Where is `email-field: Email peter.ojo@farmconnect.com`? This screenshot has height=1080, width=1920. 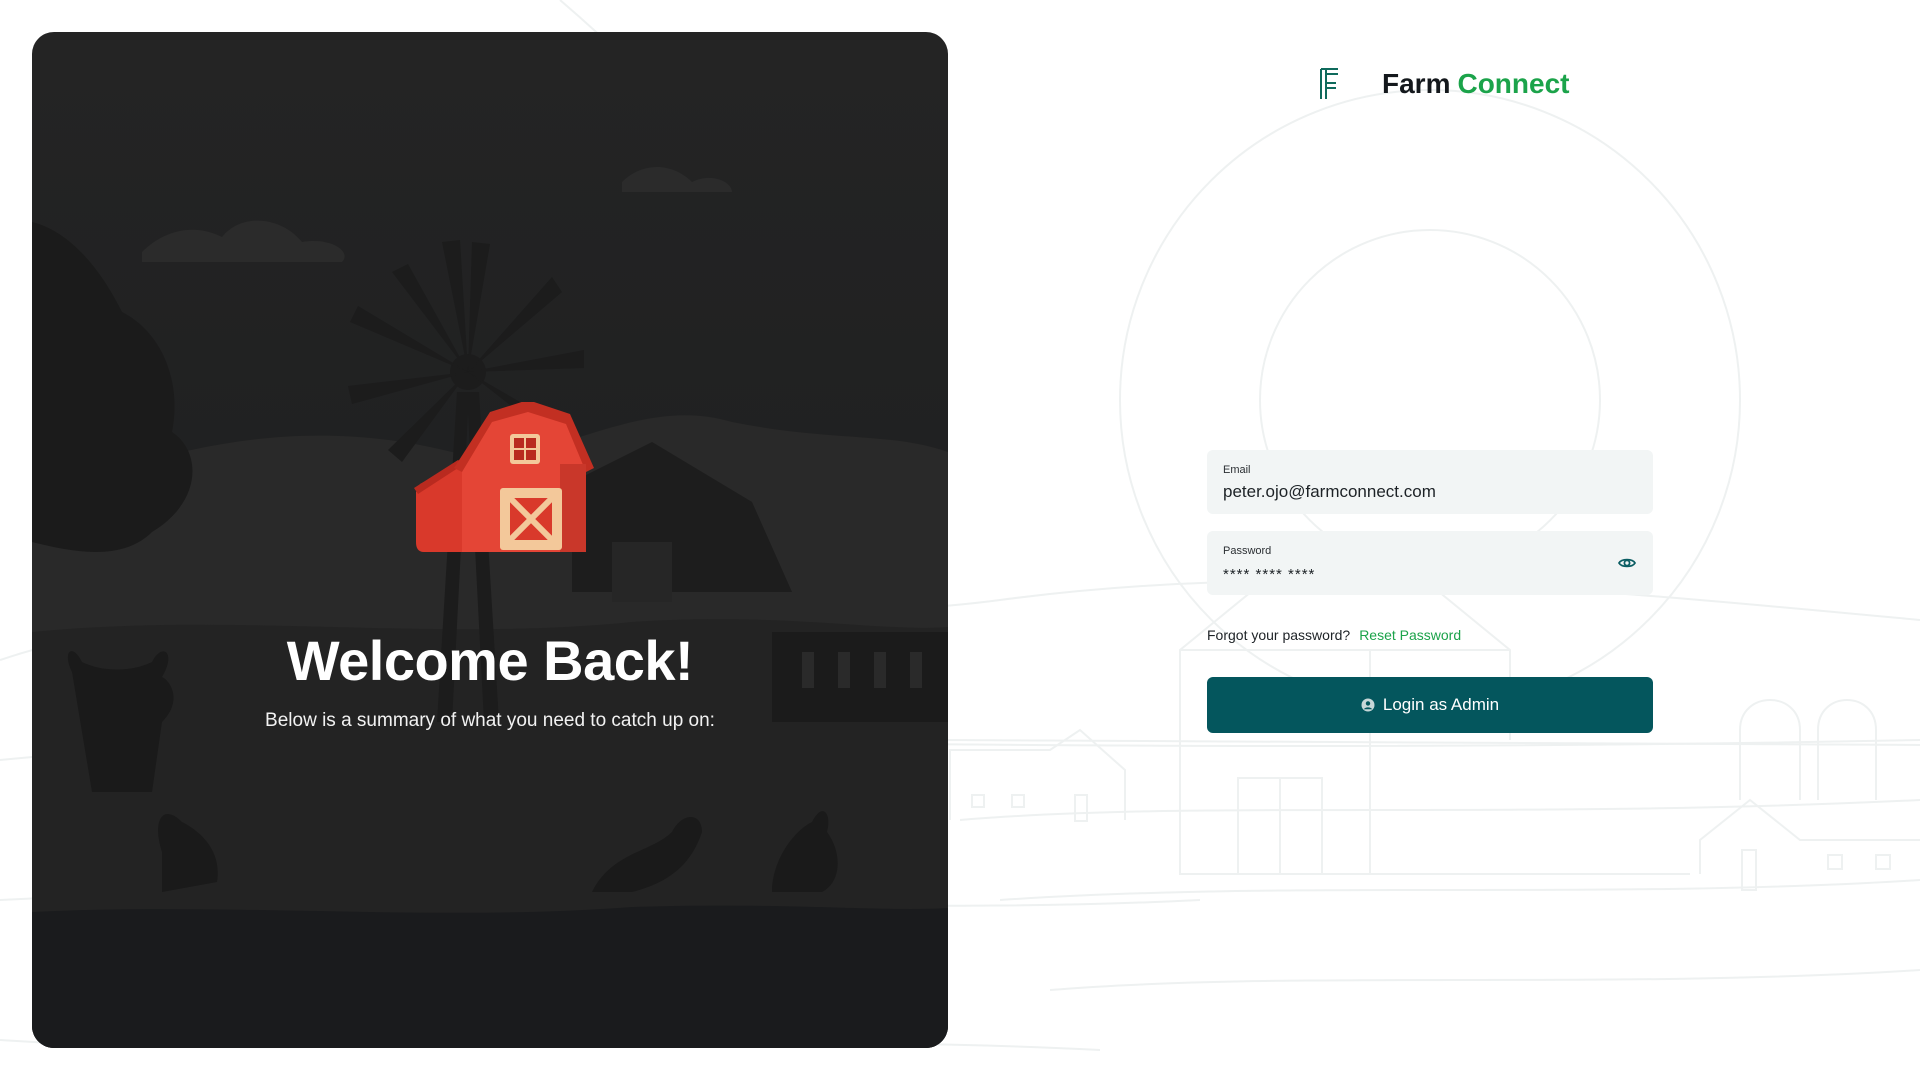 email-field: Email peter.ojo@farmconnect.com is located at coordinates (1430, 482).